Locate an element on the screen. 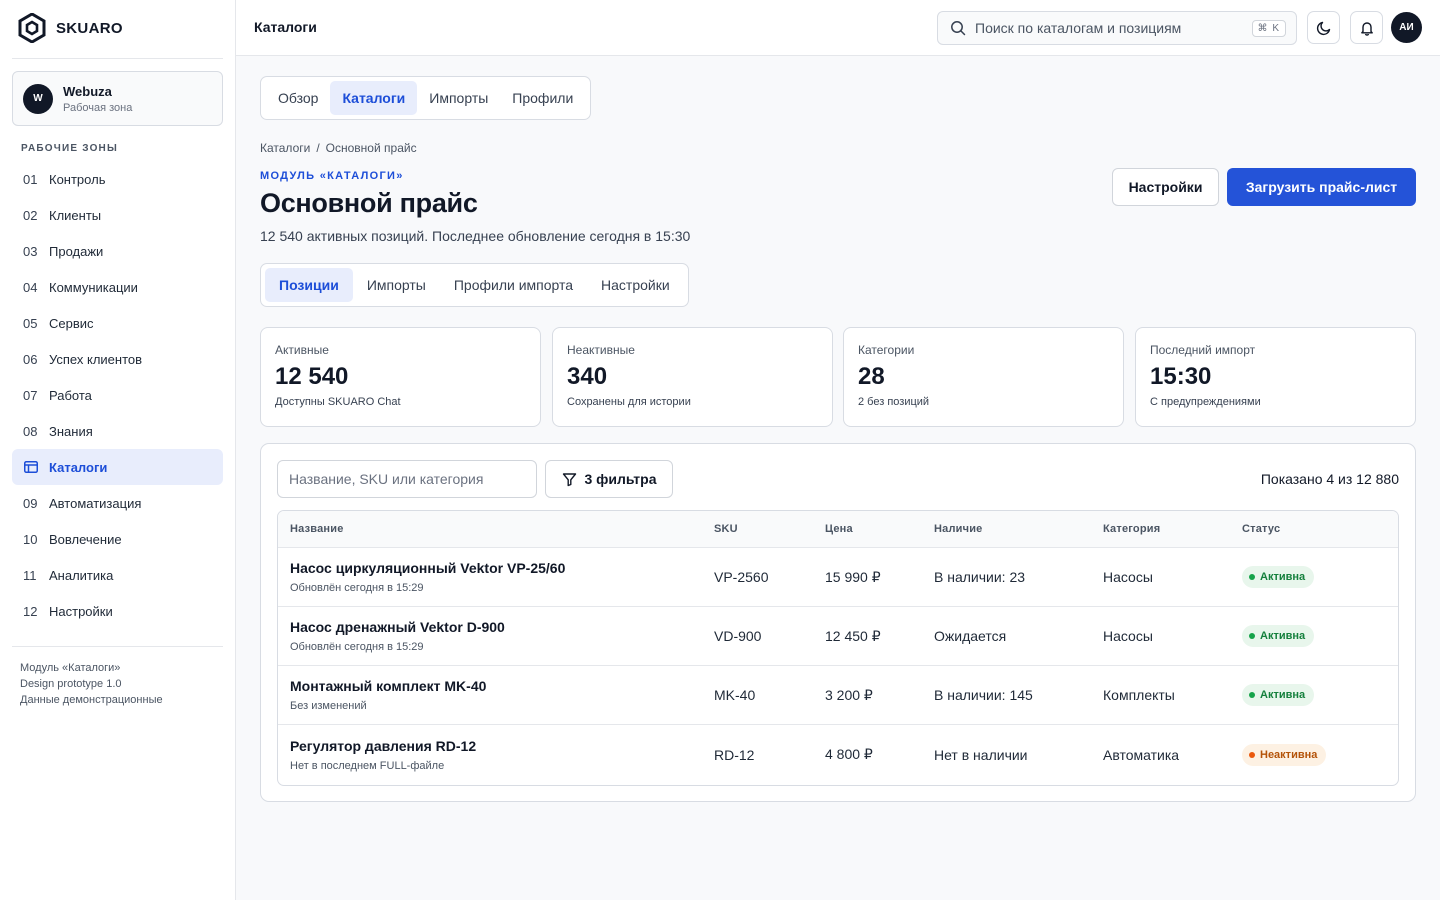  item-availability: В наличии: 23 is located at coordinates (980, 577).